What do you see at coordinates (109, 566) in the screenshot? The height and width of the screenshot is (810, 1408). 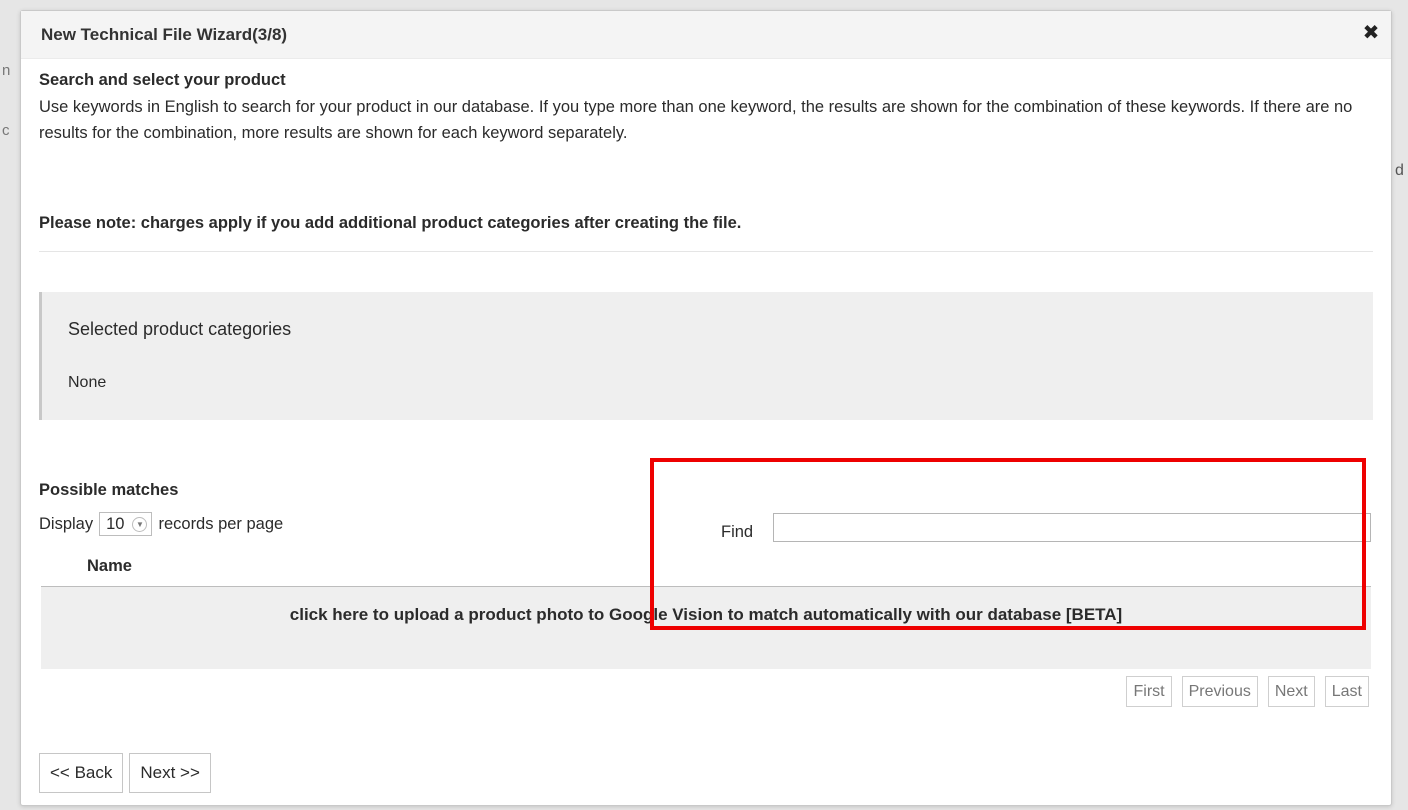 I see `column-header-name: Name` at bounding box center [109, 566].